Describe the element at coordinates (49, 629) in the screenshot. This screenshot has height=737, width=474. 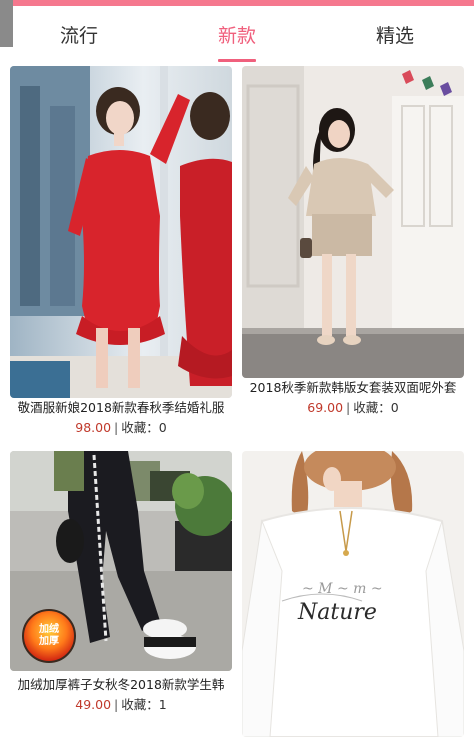
I see `badge-line1: 加绒` at that location.